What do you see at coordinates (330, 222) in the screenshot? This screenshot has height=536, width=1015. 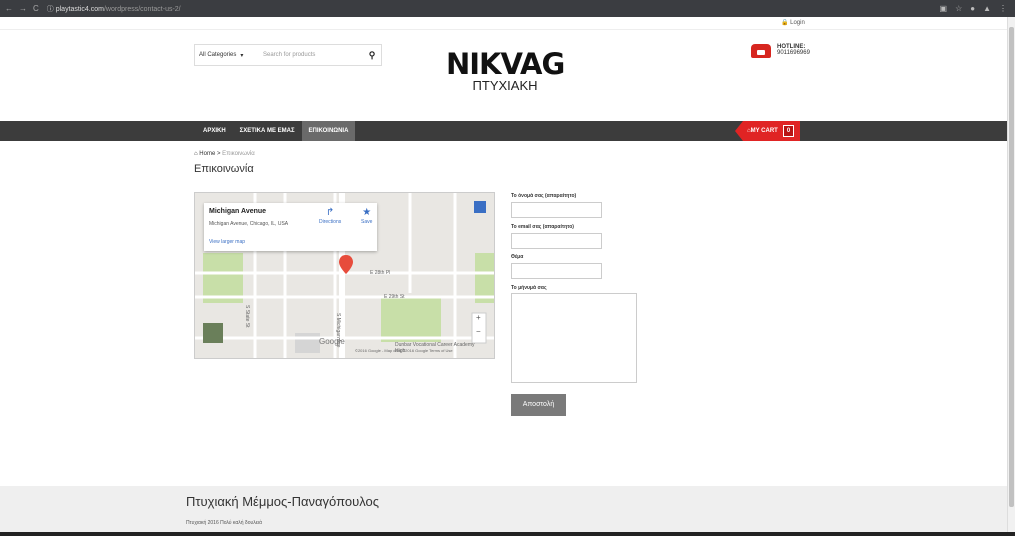 I see `directions-label: Directions` at bounding box center [330, 222].